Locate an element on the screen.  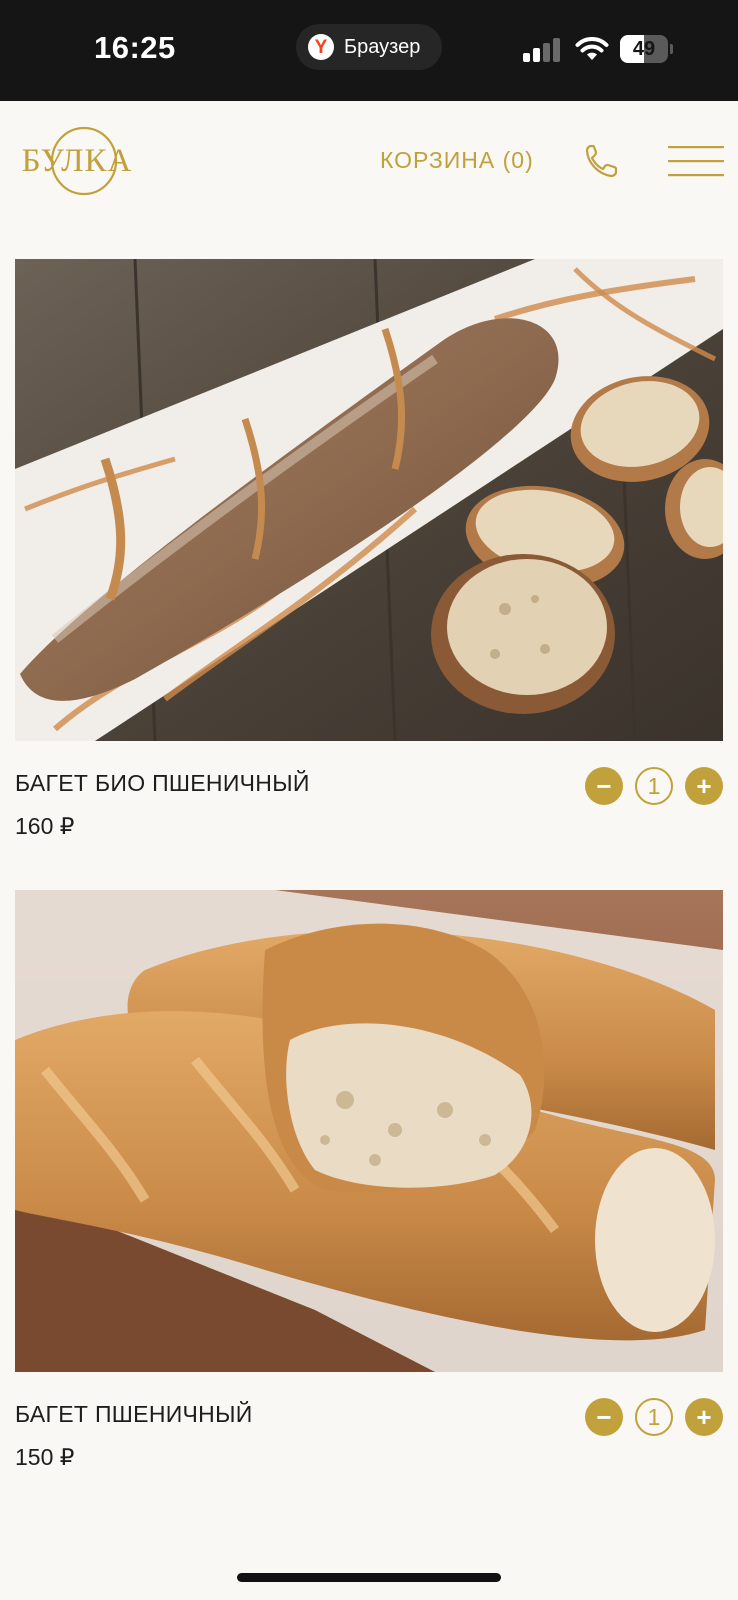
wifi-icon is located at coordinates (592, 48).